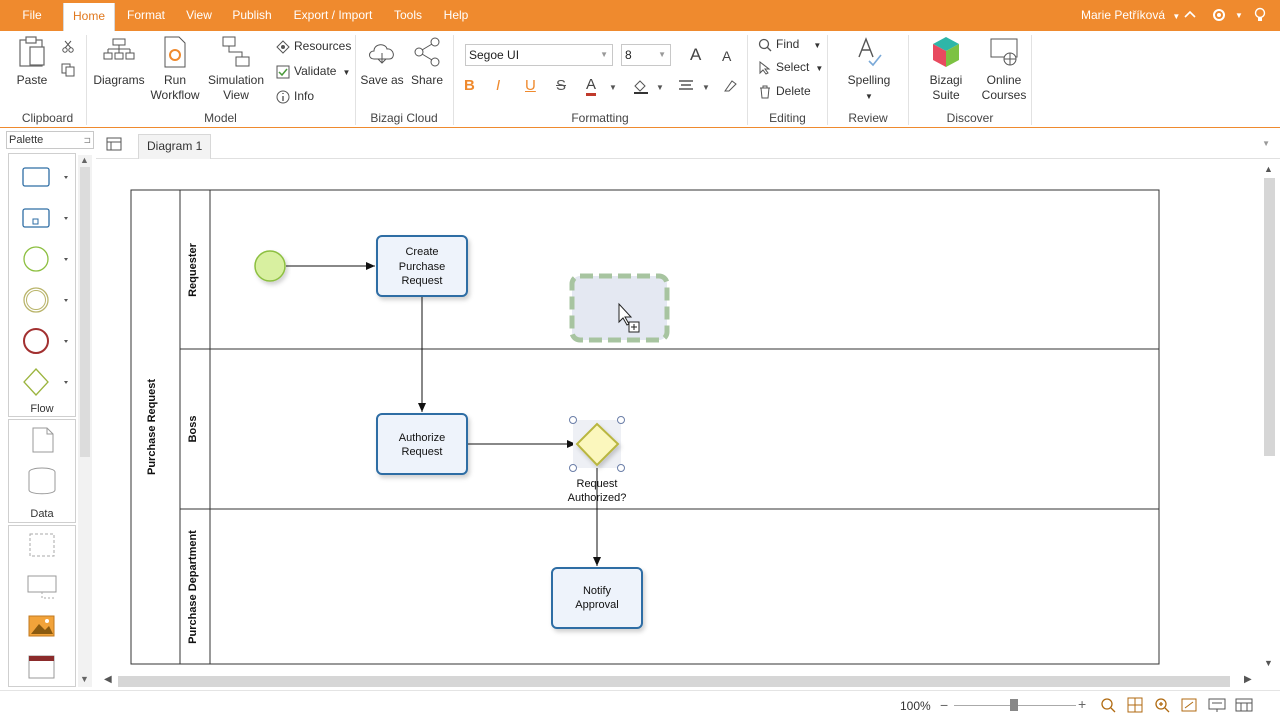 This screenshot has height=720, width=1280. Describe the element at coordinates (295, 96) in the screenshot. I see `info-button: Info` at that location.